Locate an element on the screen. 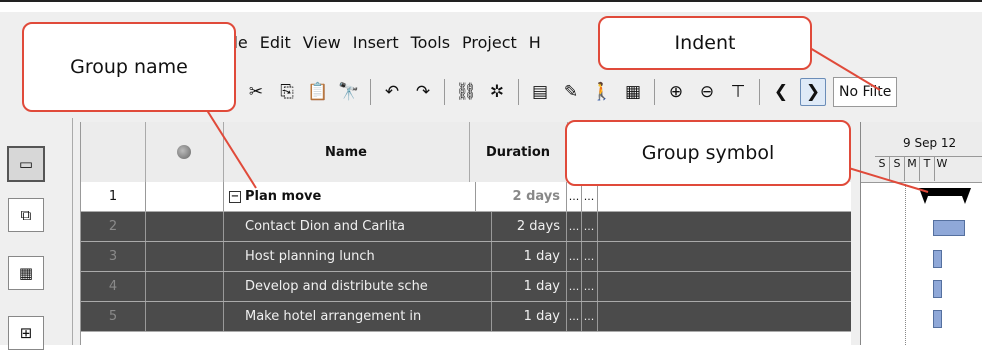 Image resolution: width=982 pixels, height=350 pixels. group-name-callout: Group name is located at coordinates (129, 67).